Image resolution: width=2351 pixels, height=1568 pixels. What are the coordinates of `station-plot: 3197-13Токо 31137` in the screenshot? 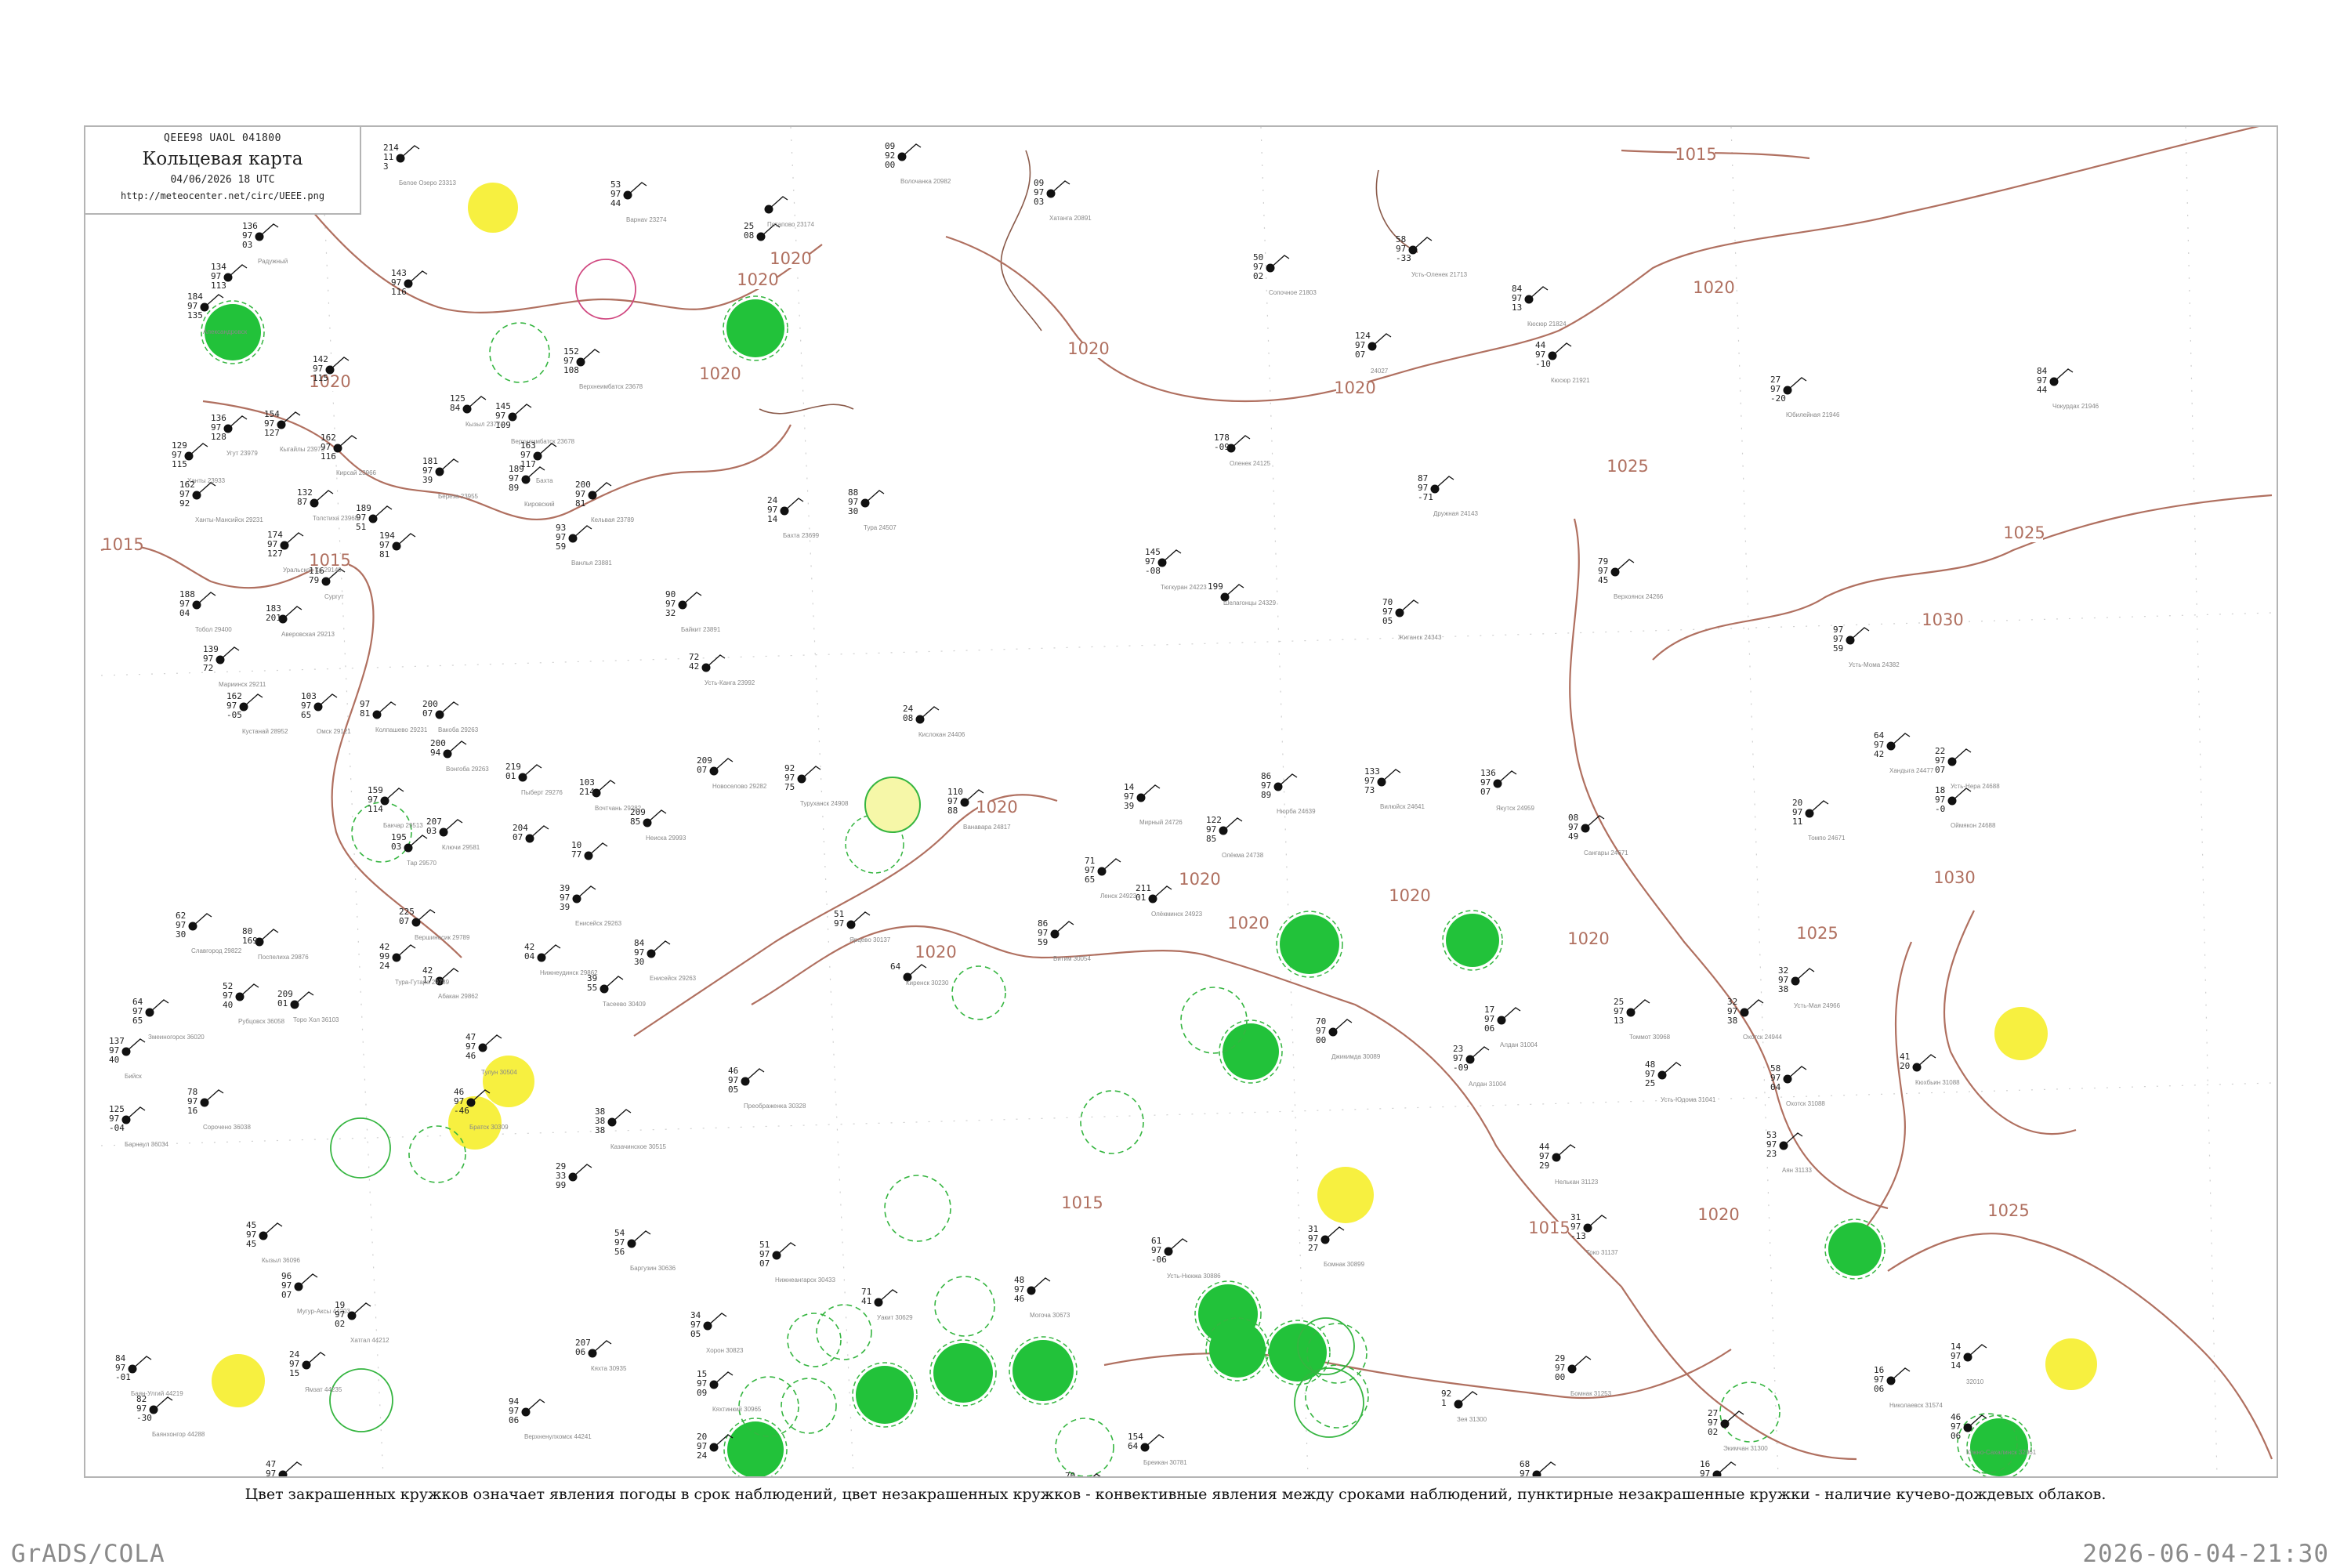 It's located at (1594, 1234).